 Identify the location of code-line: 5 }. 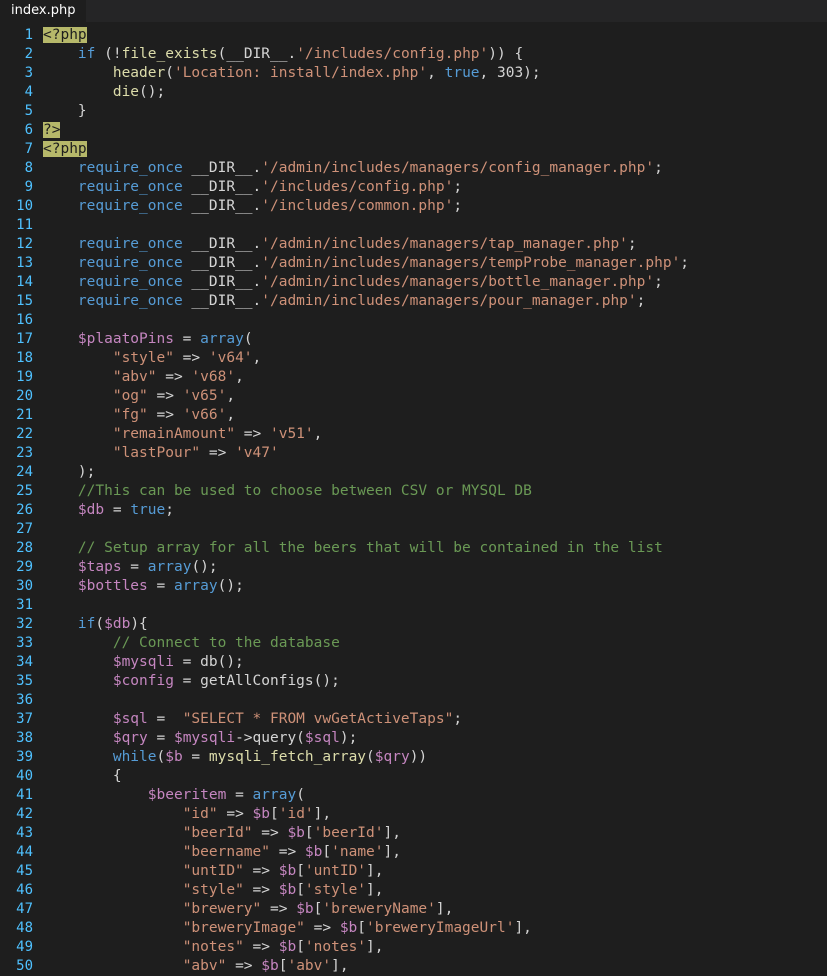
(413, 111).